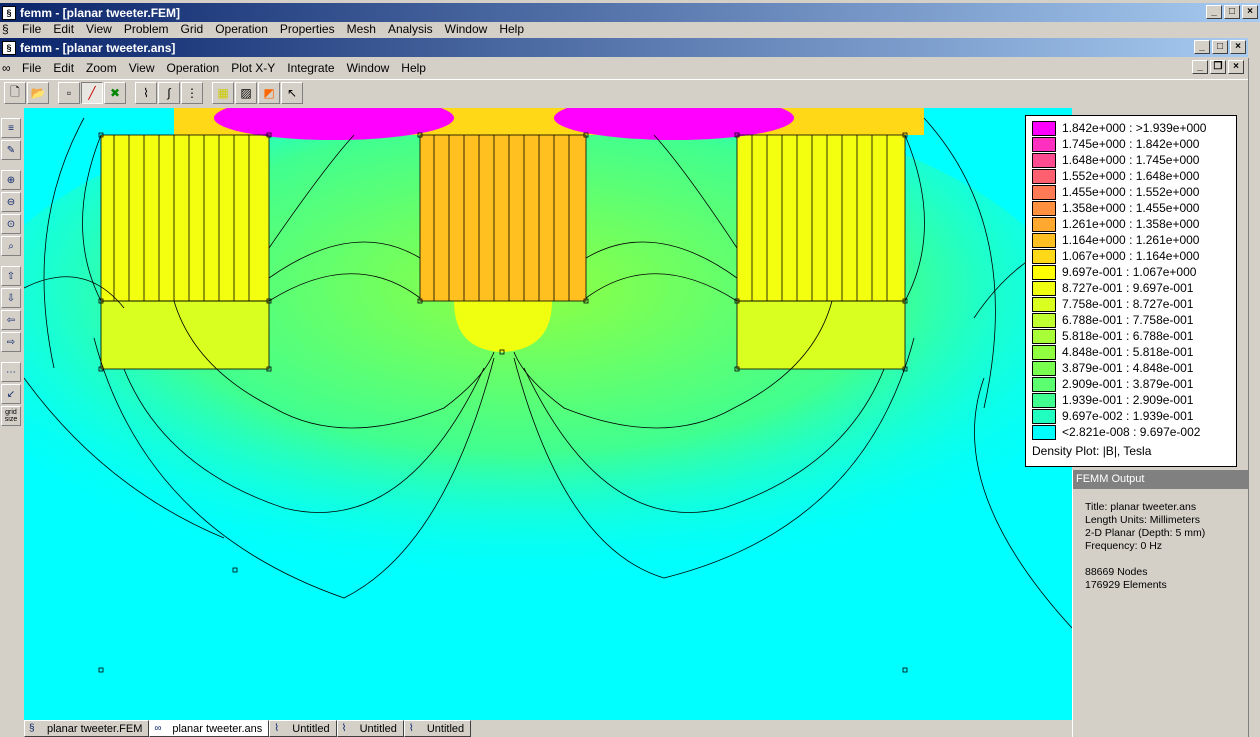  I want to click on legend-row: 1.455e+000 : 1.552e+000, so click(1134, 192).